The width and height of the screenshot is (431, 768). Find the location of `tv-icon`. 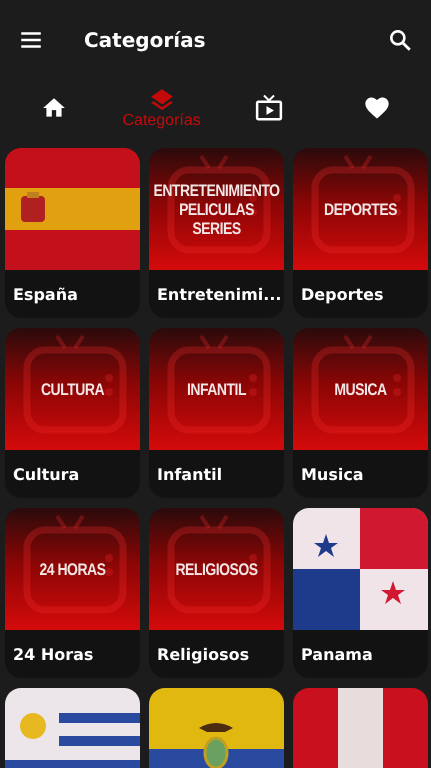

tv-icon is located at coordinates (269, 108).